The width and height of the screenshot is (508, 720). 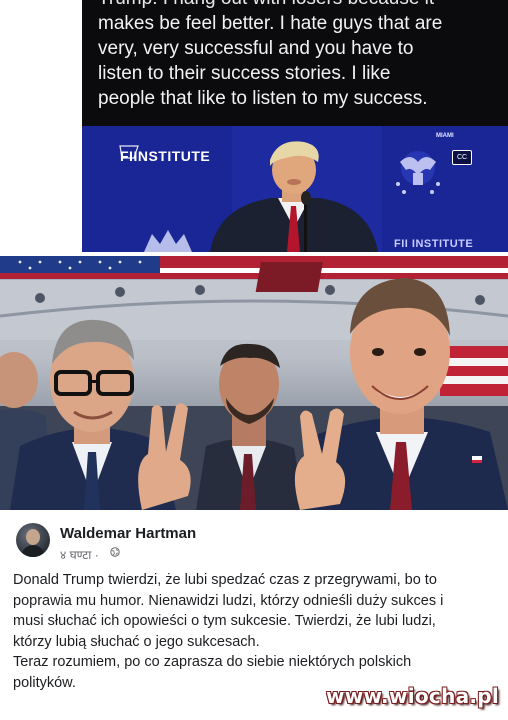 I want to click on video-player: FIINSTITUTE FII INSTITUTE MIAMI CC, so click(x=295, y=189).